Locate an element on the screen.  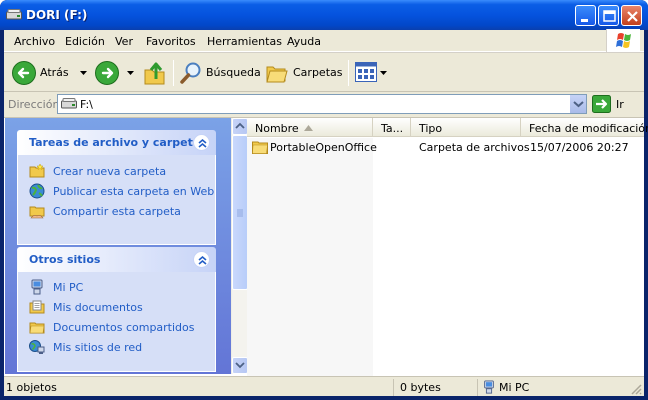
search-button: Búsqueda is located at coordinates (219, 73).